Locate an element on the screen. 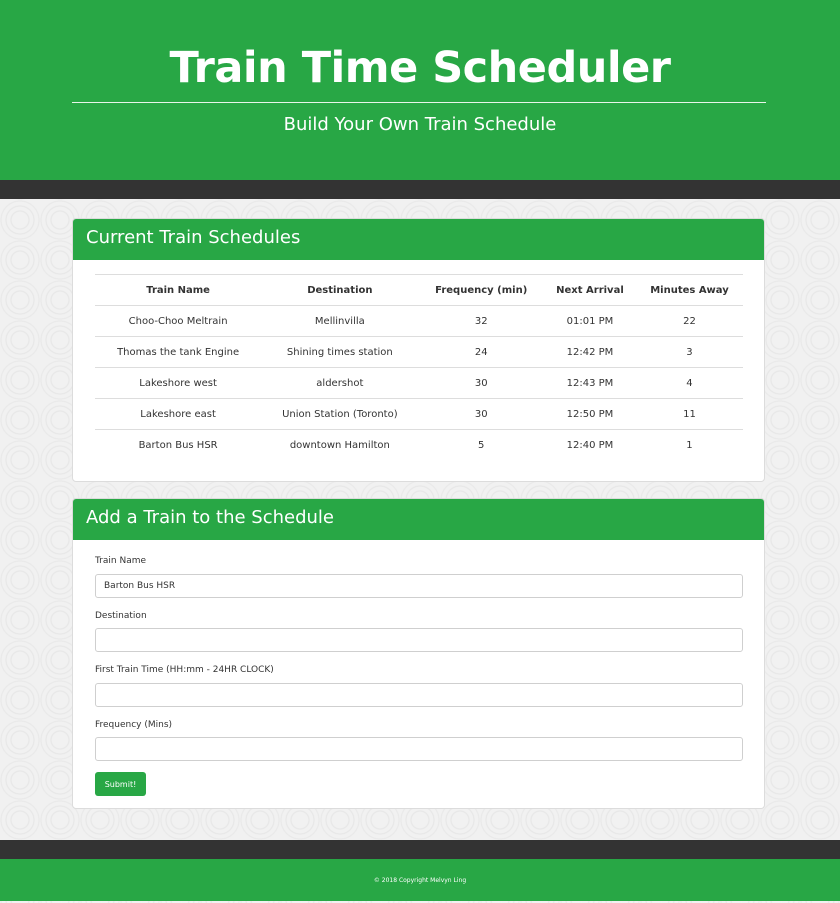 The width and height of the screenshot is (840, 903). cell-frequency: 32 is located at coordinates (481, 321).